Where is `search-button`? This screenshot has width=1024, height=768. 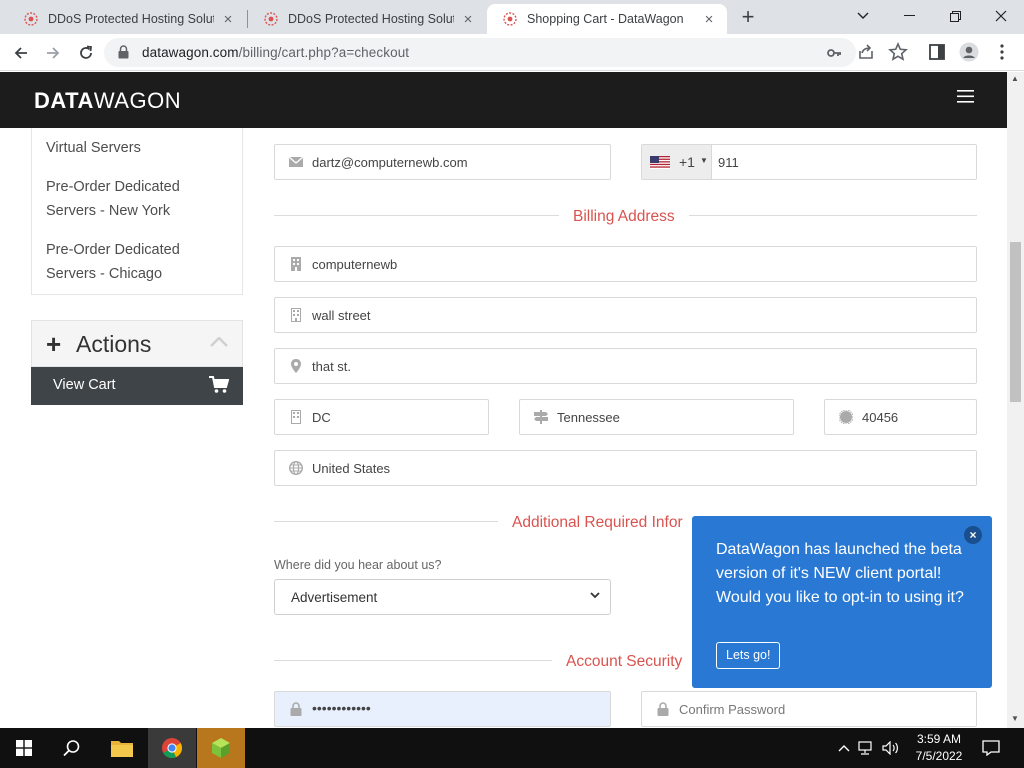
search-button is located at coordinates (72, 748).